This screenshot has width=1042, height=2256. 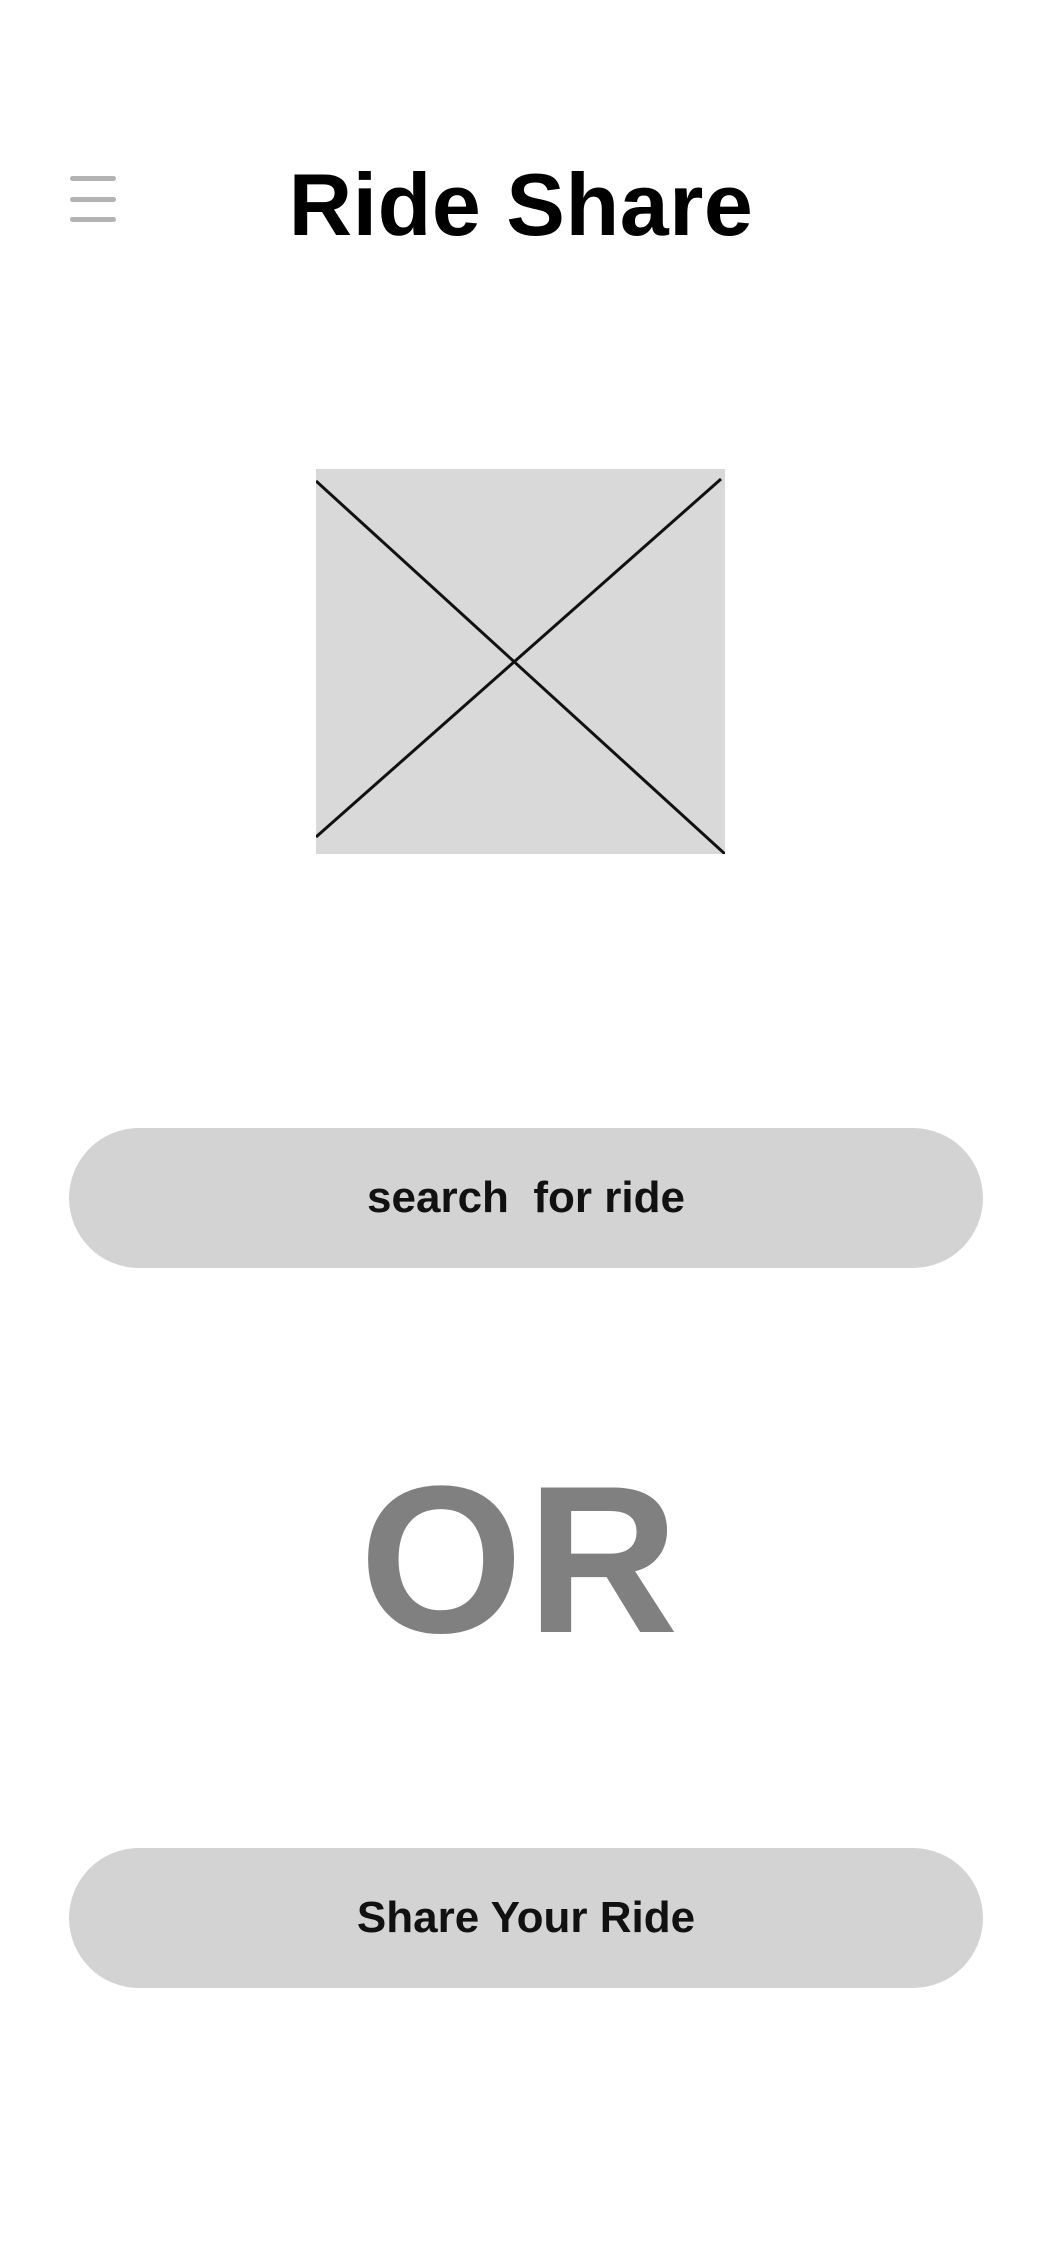 What do you see at coordinates (521, 1559) in the screenshot?
I see `or-divider-label: OR` at bounding box center [521, 1559].